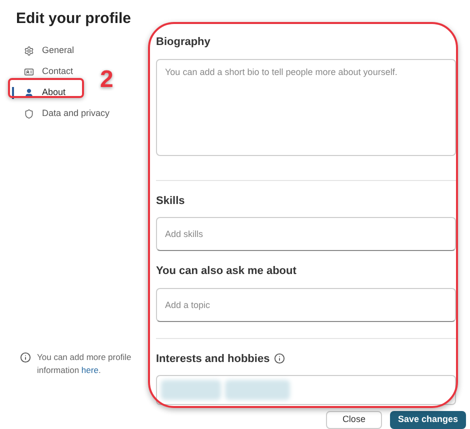 This screenshot has width=470, height=429. I want to click on section-label: Biography, so click(183, 42).